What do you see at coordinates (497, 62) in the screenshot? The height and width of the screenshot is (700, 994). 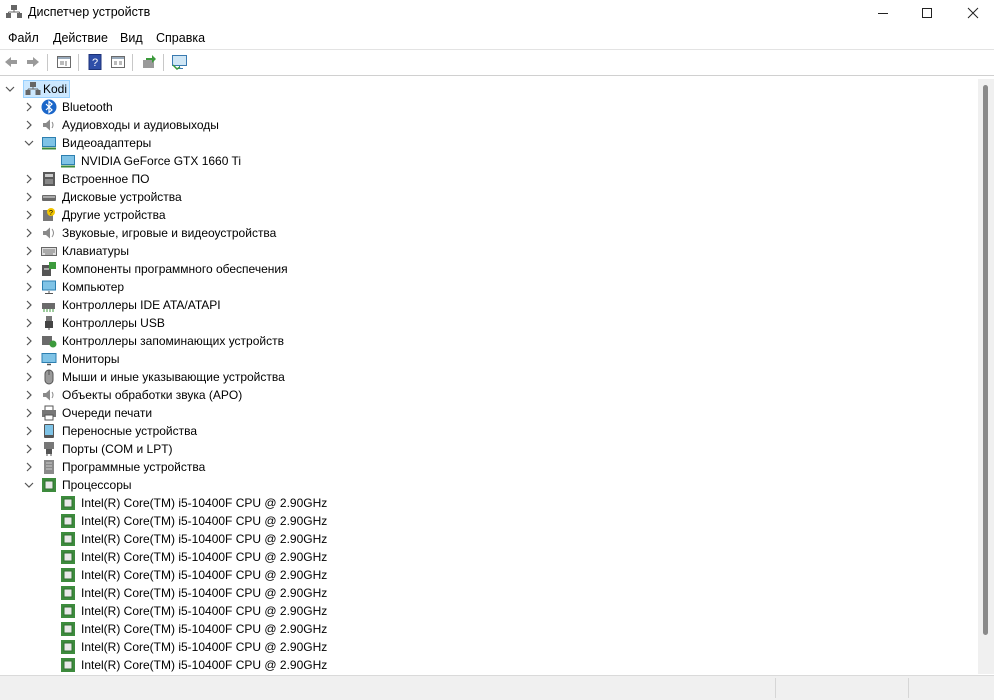 I see `toolbar: ?` at bounding box center [497, 62].